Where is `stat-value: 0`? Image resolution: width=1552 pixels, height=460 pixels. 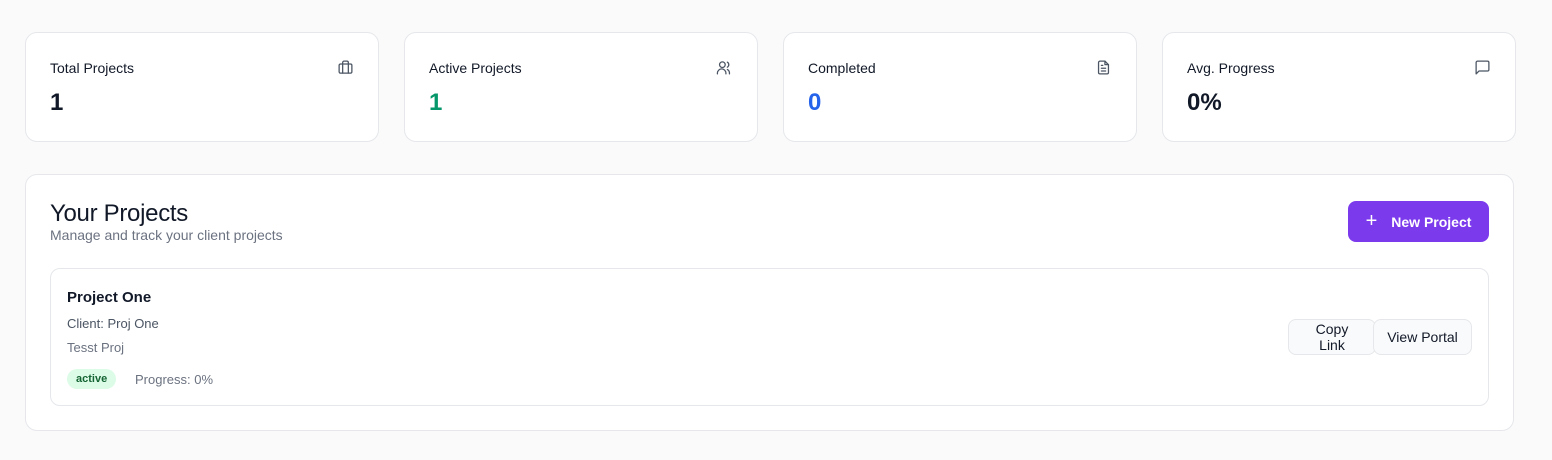
stat-value: 0 is located at coordinates (815, 102).